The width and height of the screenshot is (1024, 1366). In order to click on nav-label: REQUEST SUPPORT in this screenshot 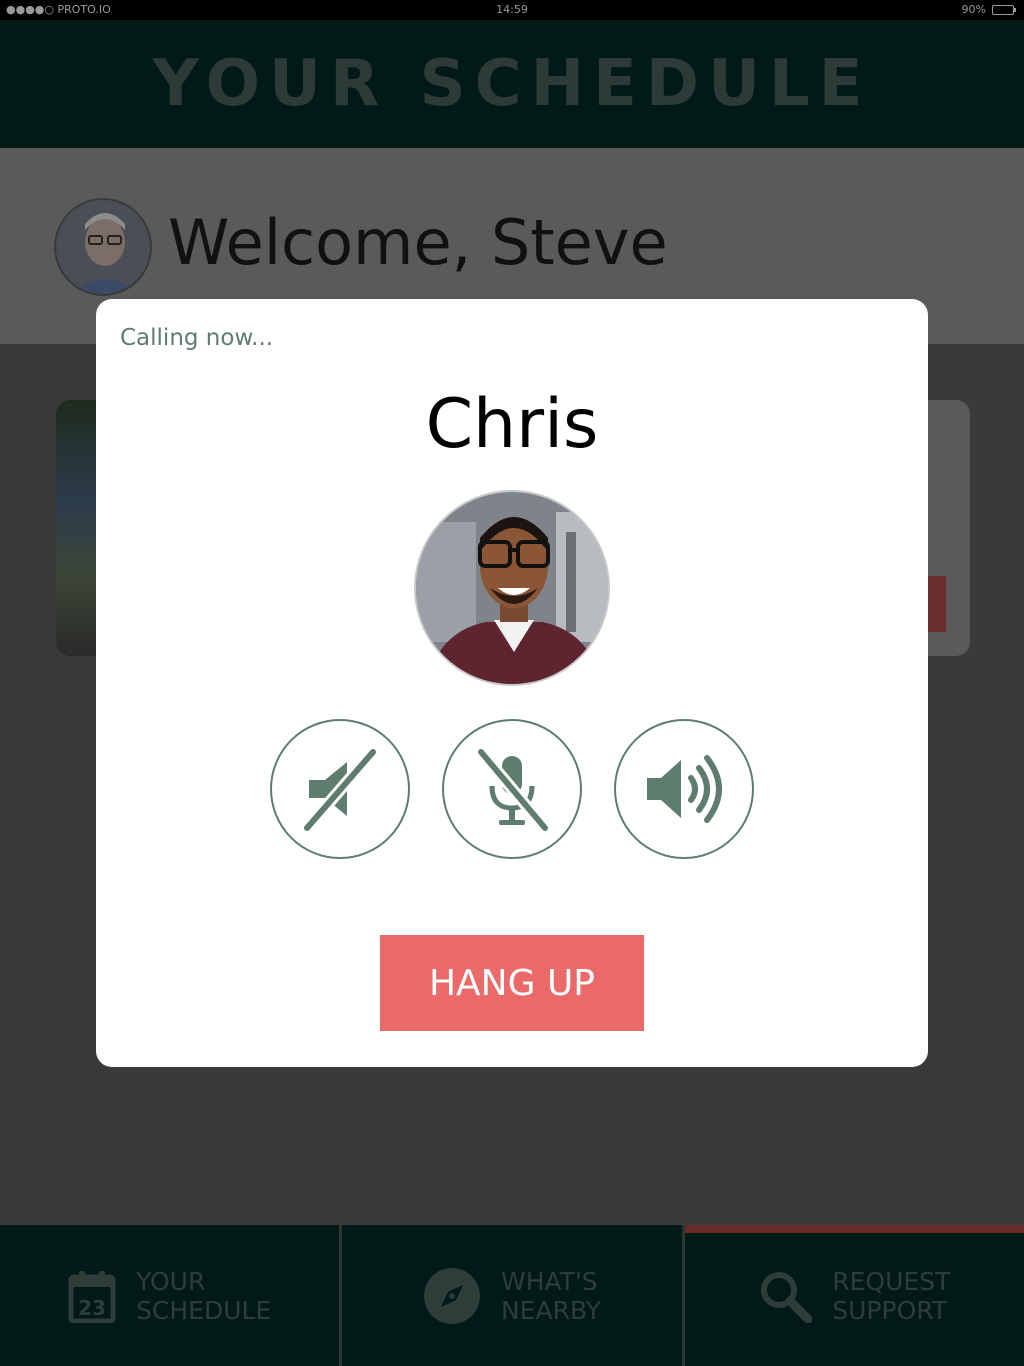, I will do `click(891, 1296)`.